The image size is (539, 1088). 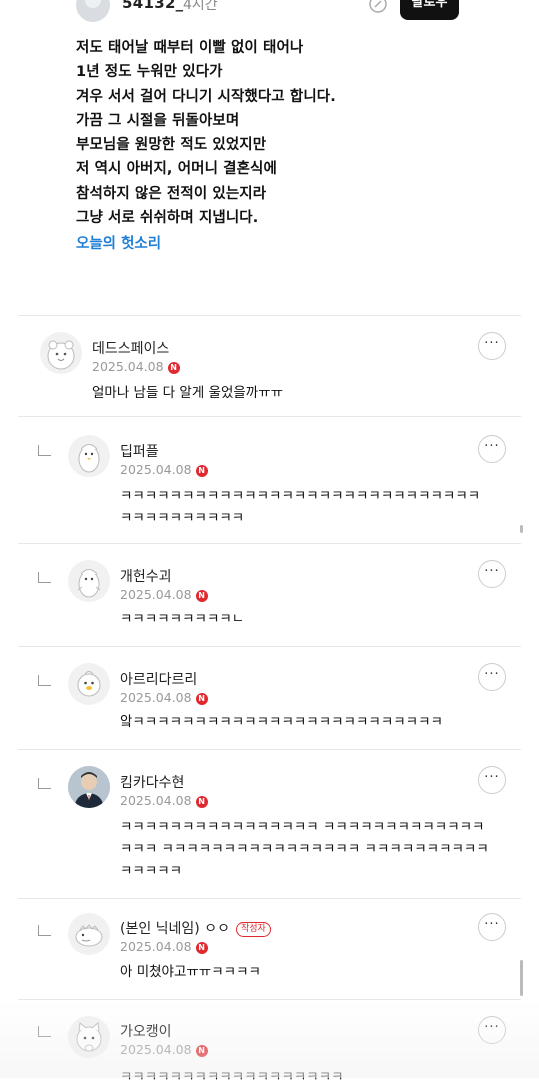 I want to click on cat-icon, so click(x=89, y=1037).